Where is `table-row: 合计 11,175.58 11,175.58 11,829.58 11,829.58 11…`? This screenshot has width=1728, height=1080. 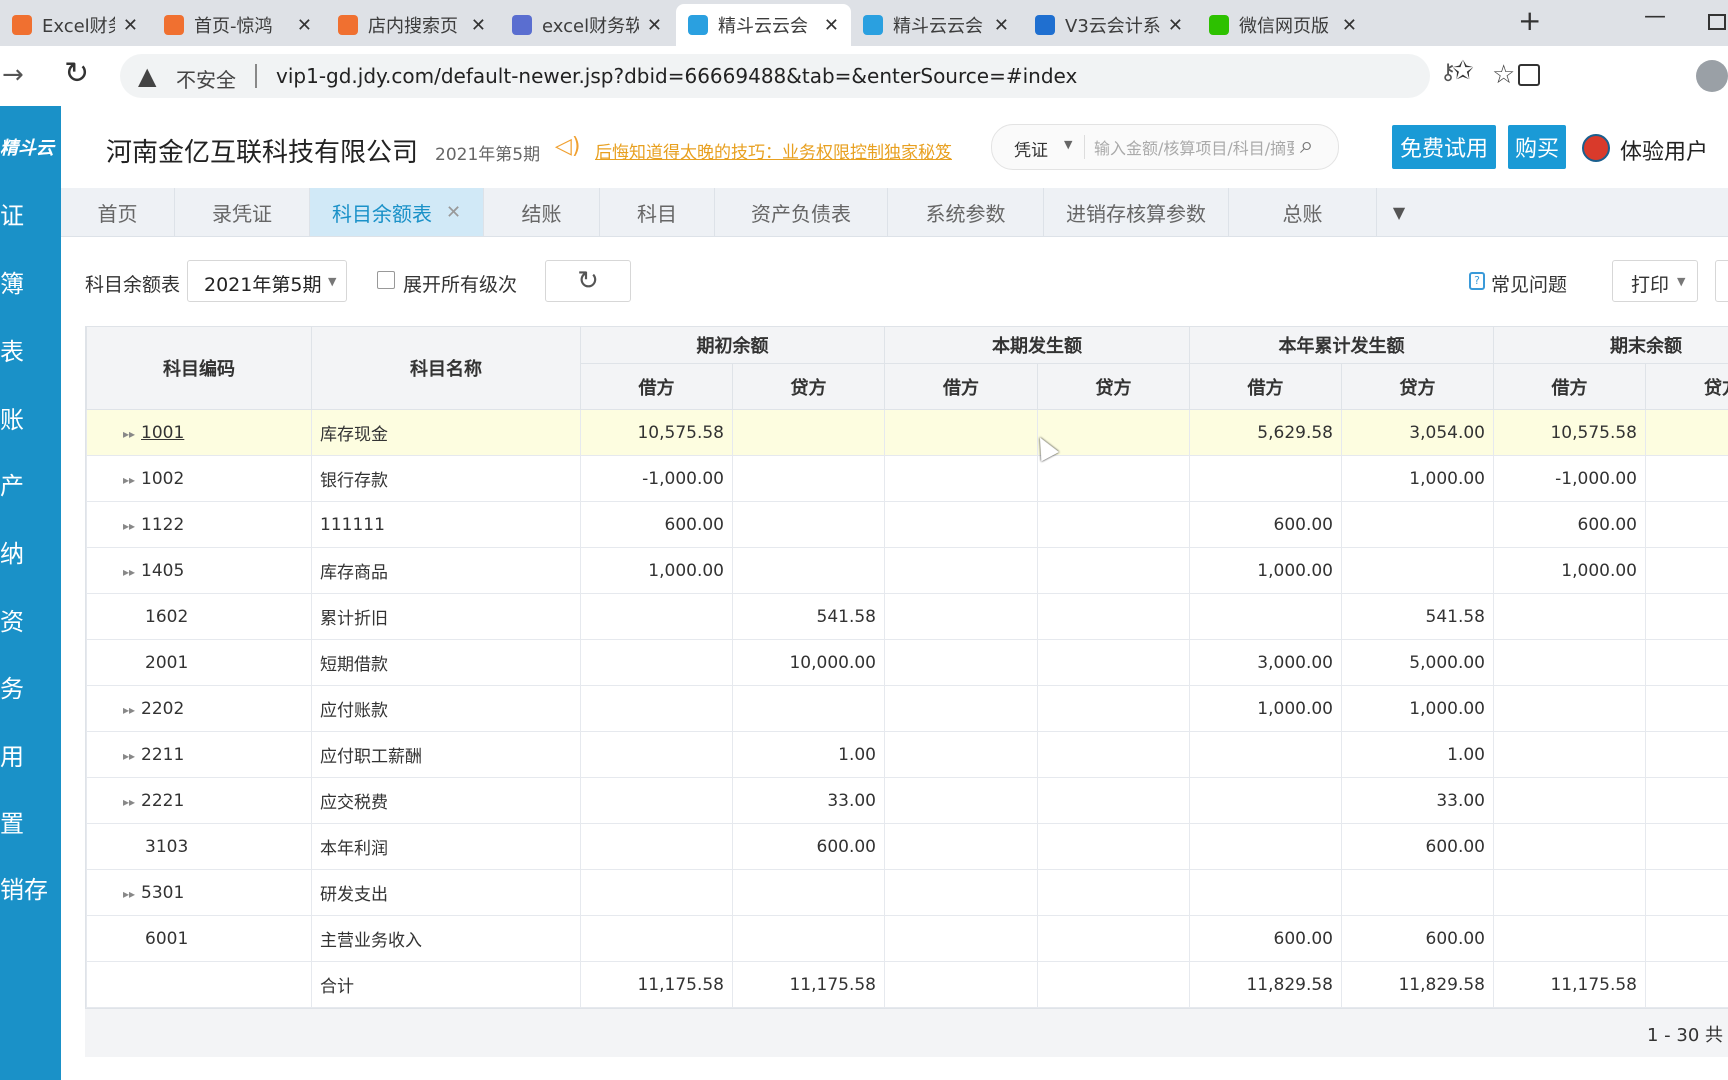 table-row: 合计 11,175.58 11,175.58 11,829.58 11,829.58 11… is located at coordinates (907, 984).